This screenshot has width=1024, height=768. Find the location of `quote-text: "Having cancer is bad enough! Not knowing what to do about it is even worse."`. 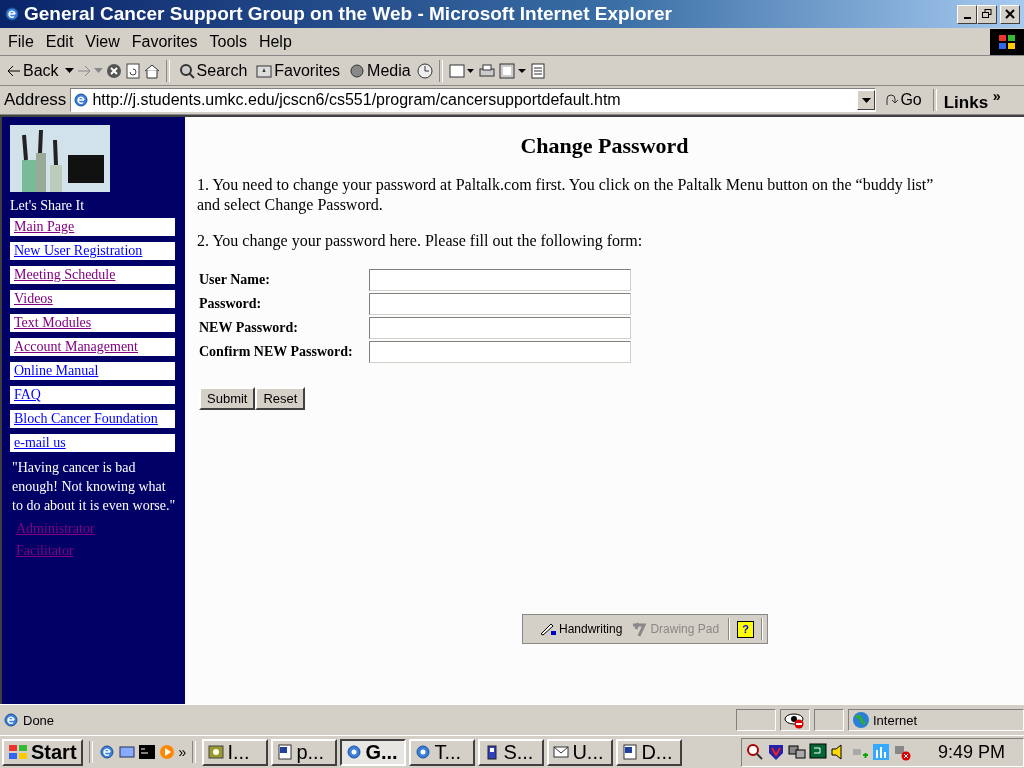

quote-text: "Having cancer is bad enough! Not knowing what to do about it is even worse." is located at coordinates (94, 487).